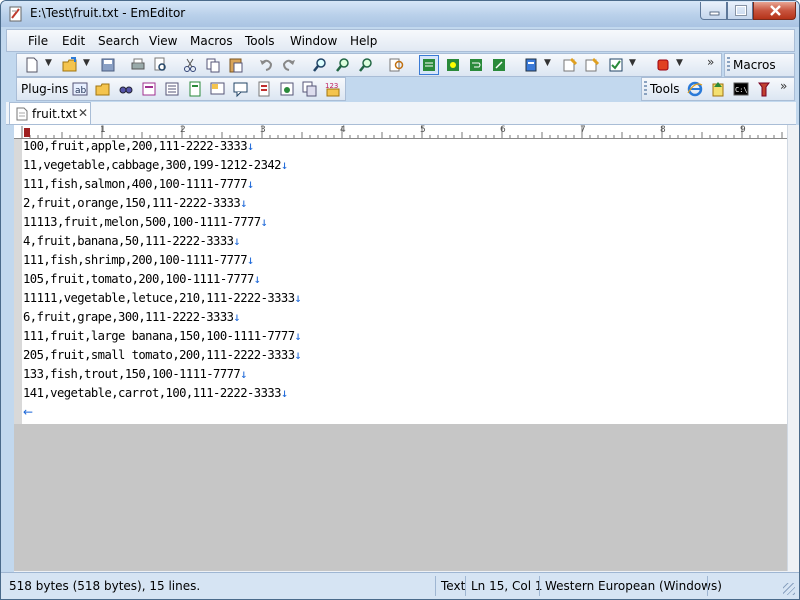  I want to click on text-line: 111,fish,shrimp,200,100-1111-7777↓, so click(138, 260).